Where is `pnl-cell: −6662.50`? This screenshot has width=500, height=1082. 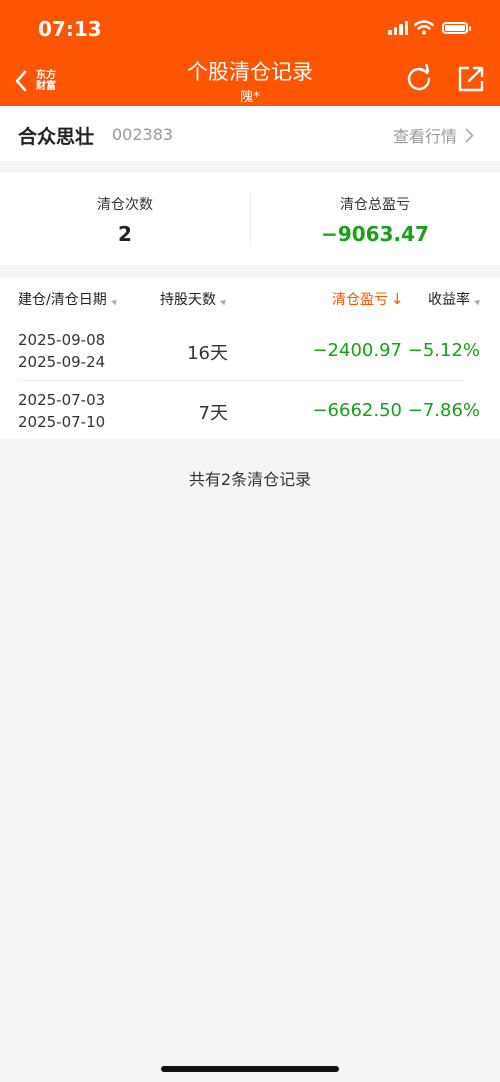
pnl-cell: −6662.50 is located at coordinates (357, 410).